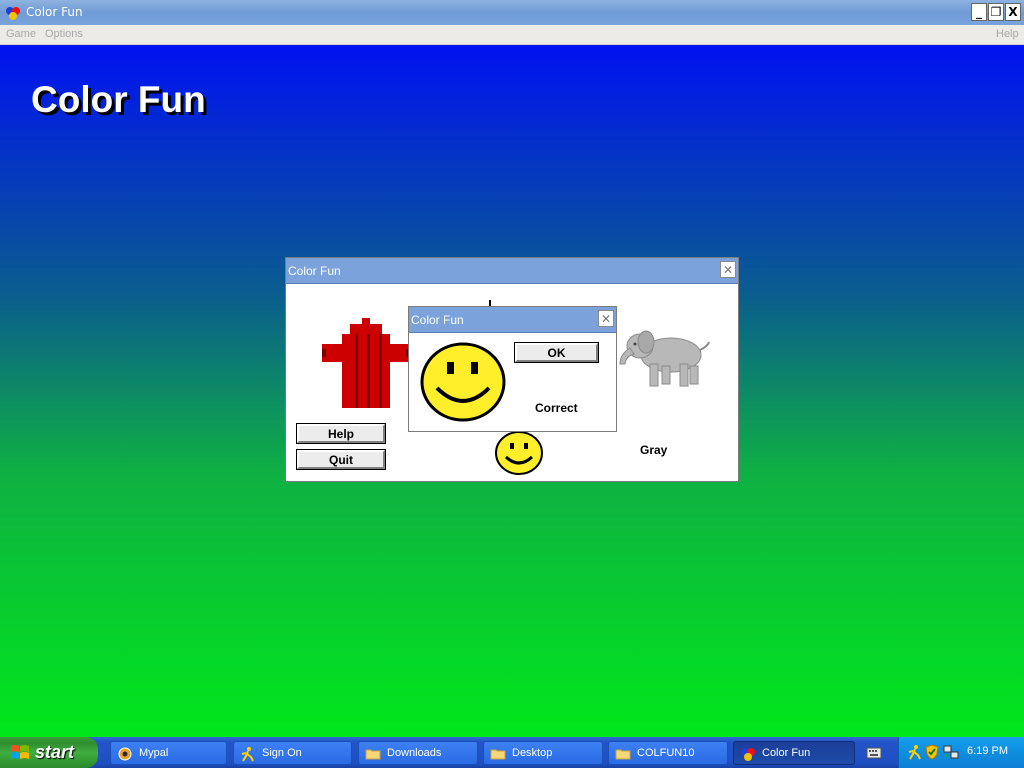 This screenshot has width=1024, height=768. I want to click on taskbar-item-label: Sign On, so click(282, 753).